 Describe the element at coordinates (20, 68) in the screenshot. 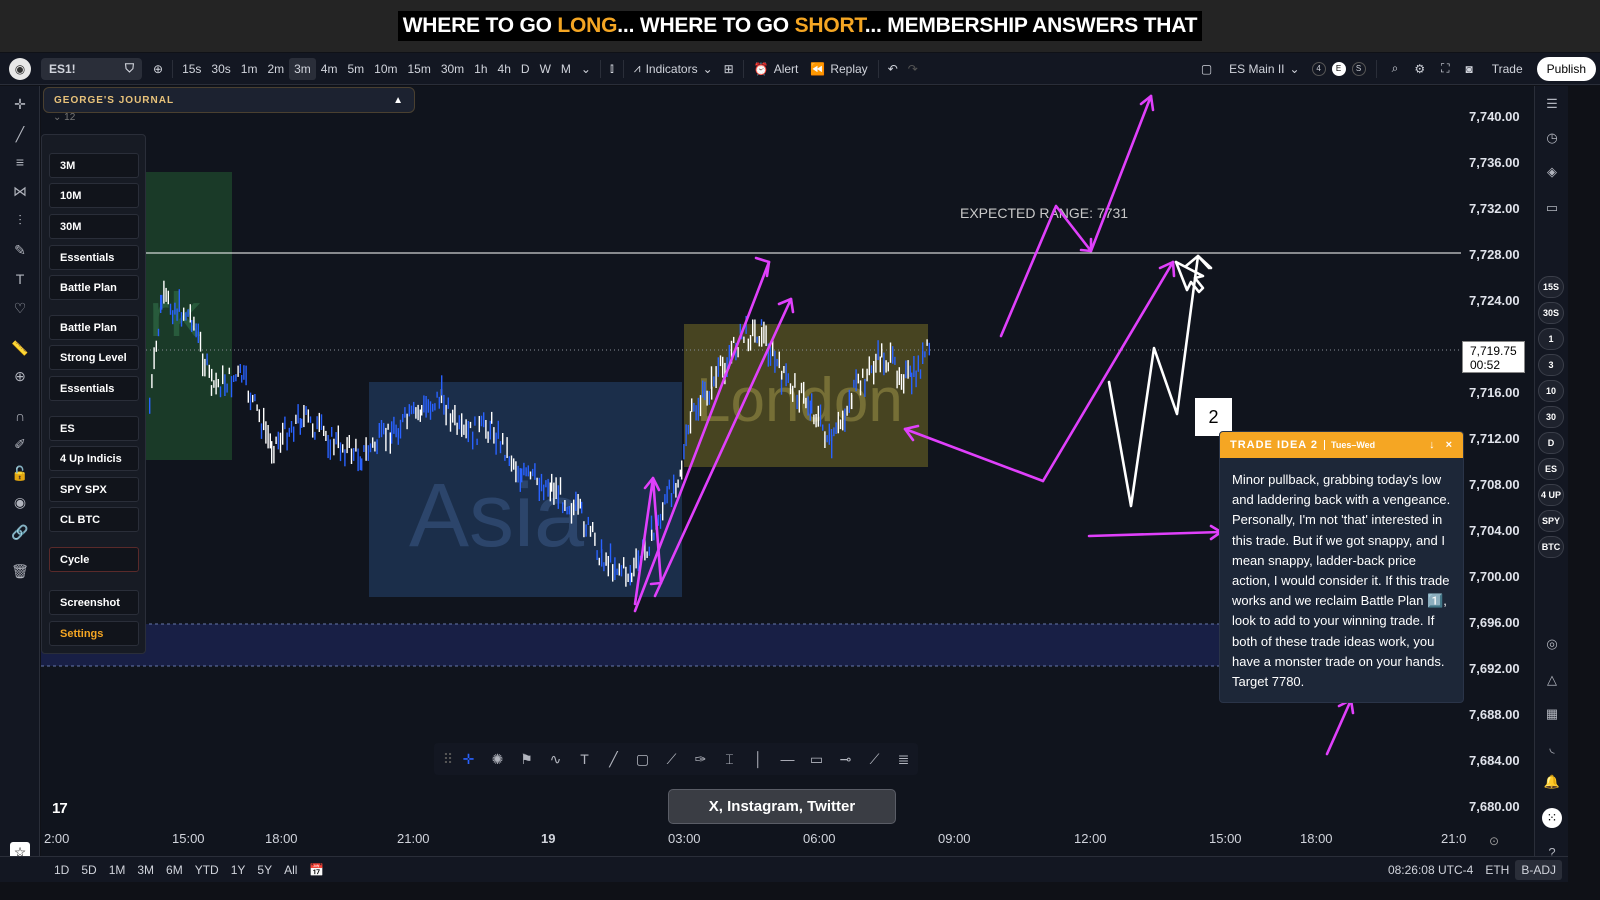

I see `avatar: ◉` at that location.